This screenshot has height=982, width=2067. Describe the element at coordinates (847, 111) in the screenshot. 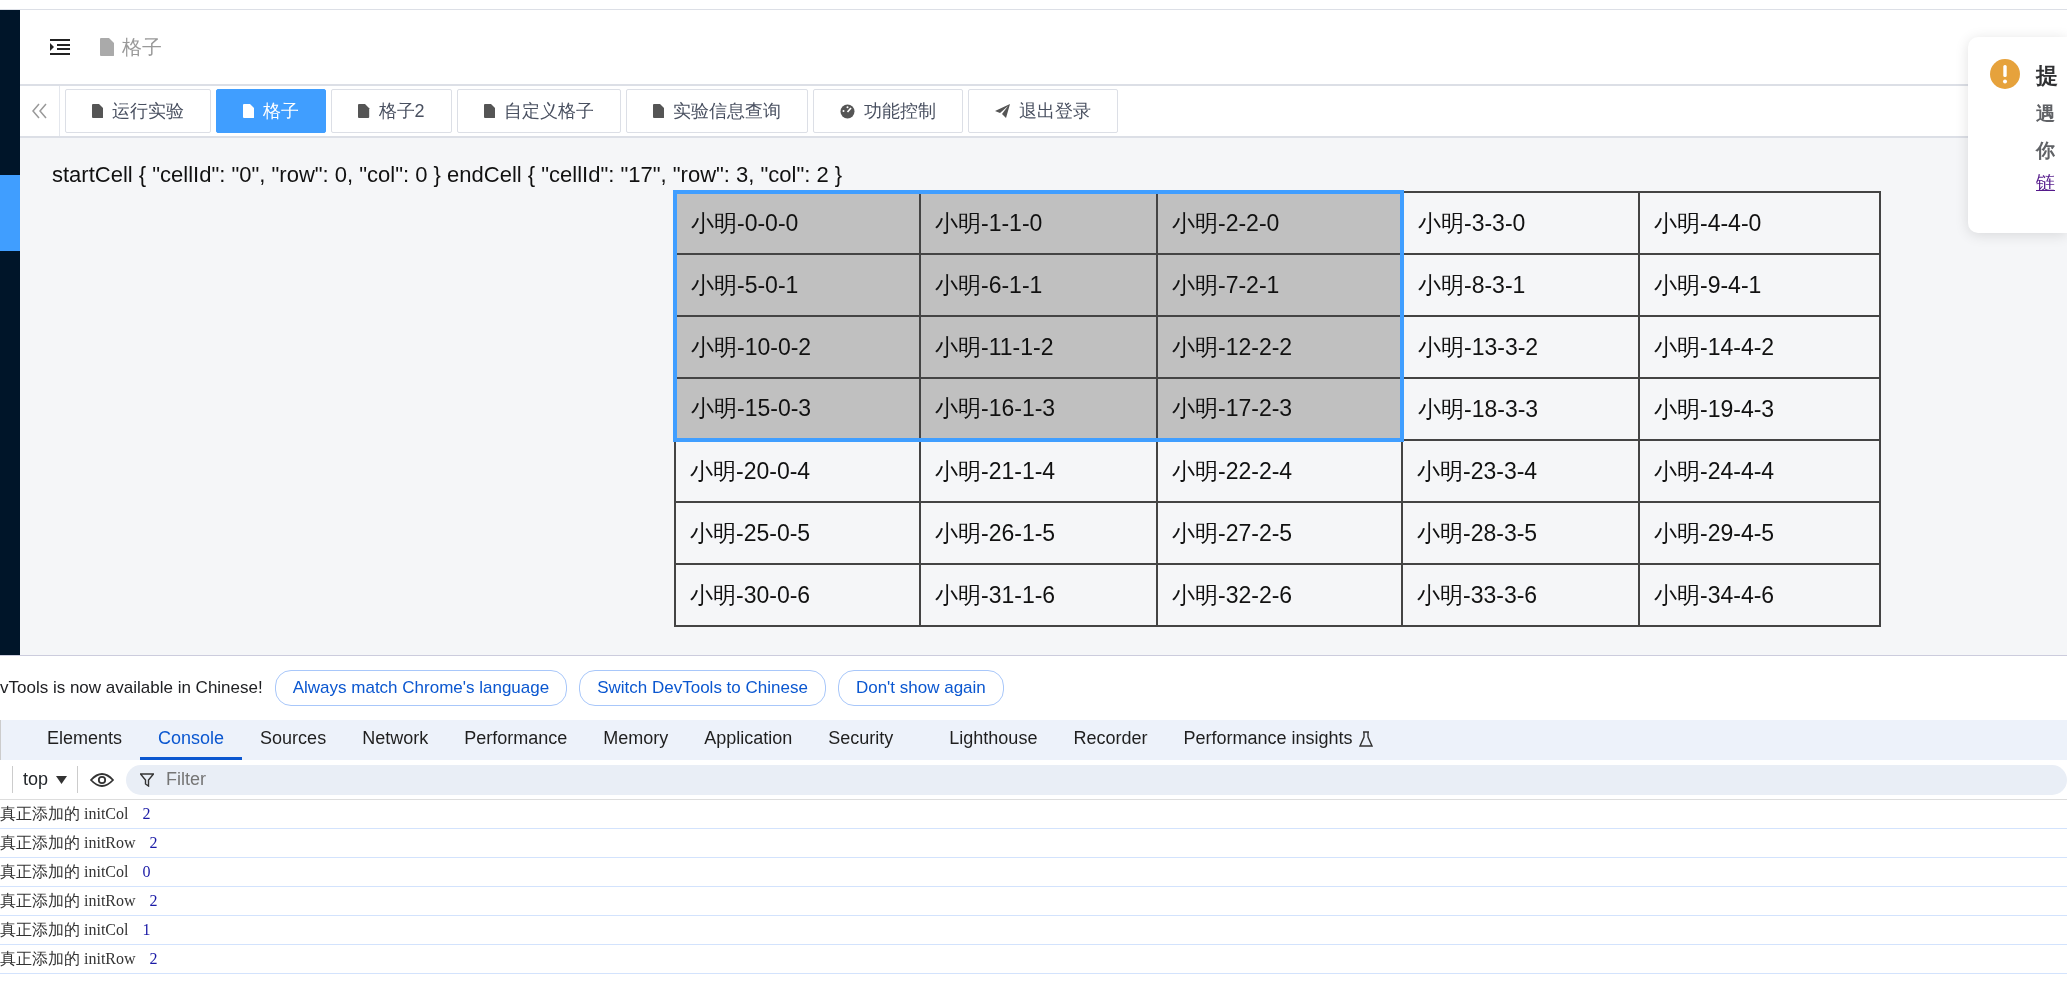

I see `gauge-icon` at that location.